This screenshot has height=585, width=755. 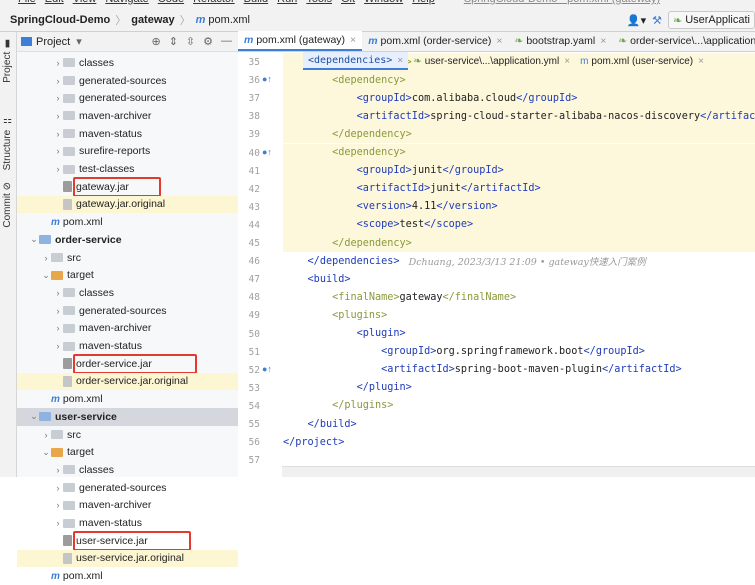 What do you see at coordinates (7, 60) in the screenshot?
I see `project-tool-button: Project ▮` at bounding box center [7, 60].